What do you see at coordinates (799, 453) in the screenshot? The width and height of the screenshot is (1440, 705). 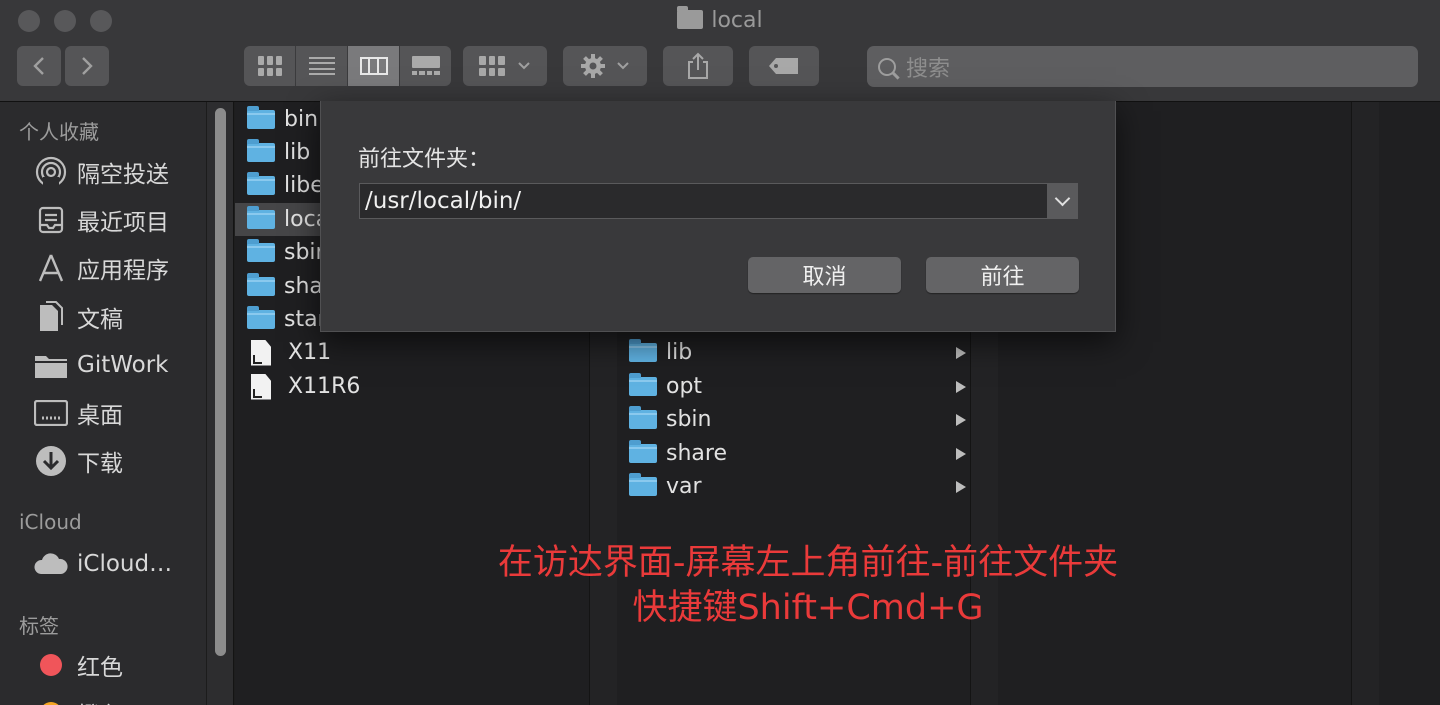 I see `list-item: share` at bounding box center [799, 453].